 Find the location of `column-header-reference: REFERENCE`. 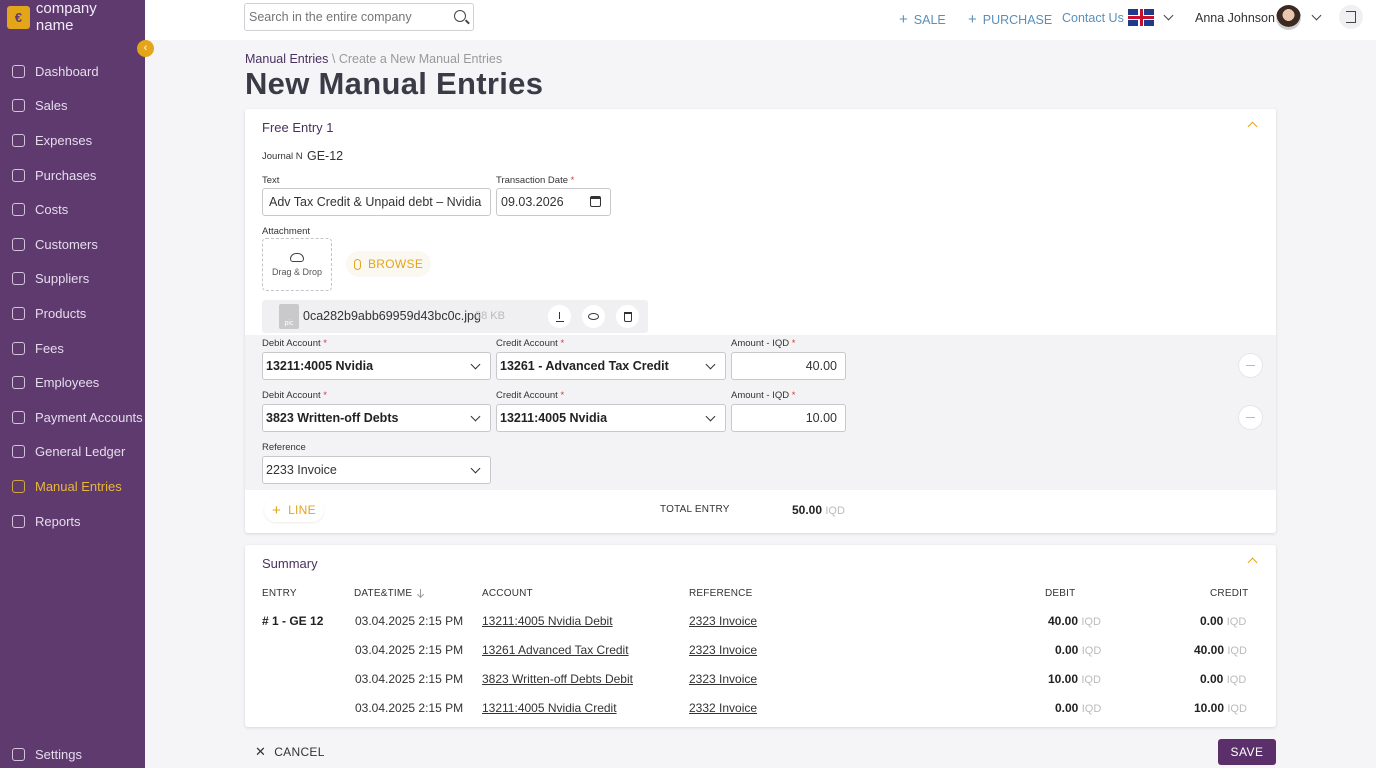

column-header-reference: REFERENCE is located at coordinates (721, 593).